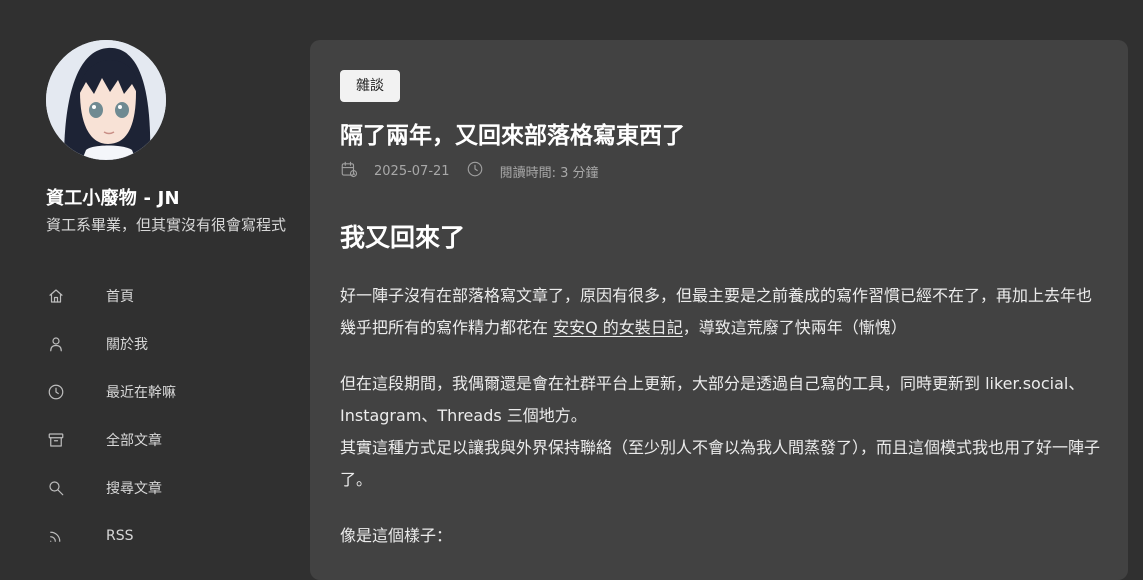 The width and height of the screenshot is (1143, 580). What do you see at coordinates (403, 237) in the screenshot?
I see `section-heading: 我又回來了` at bounding box center [403, 237].